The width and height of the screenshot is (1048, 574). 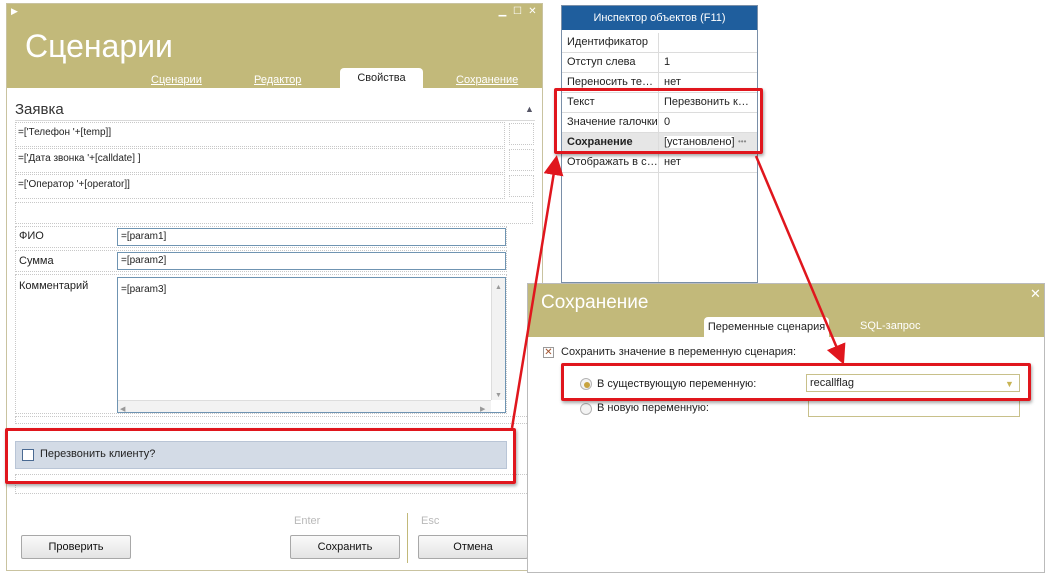 I want to click on arrow-inspector-to-dialog, so click(x=800, y=260).